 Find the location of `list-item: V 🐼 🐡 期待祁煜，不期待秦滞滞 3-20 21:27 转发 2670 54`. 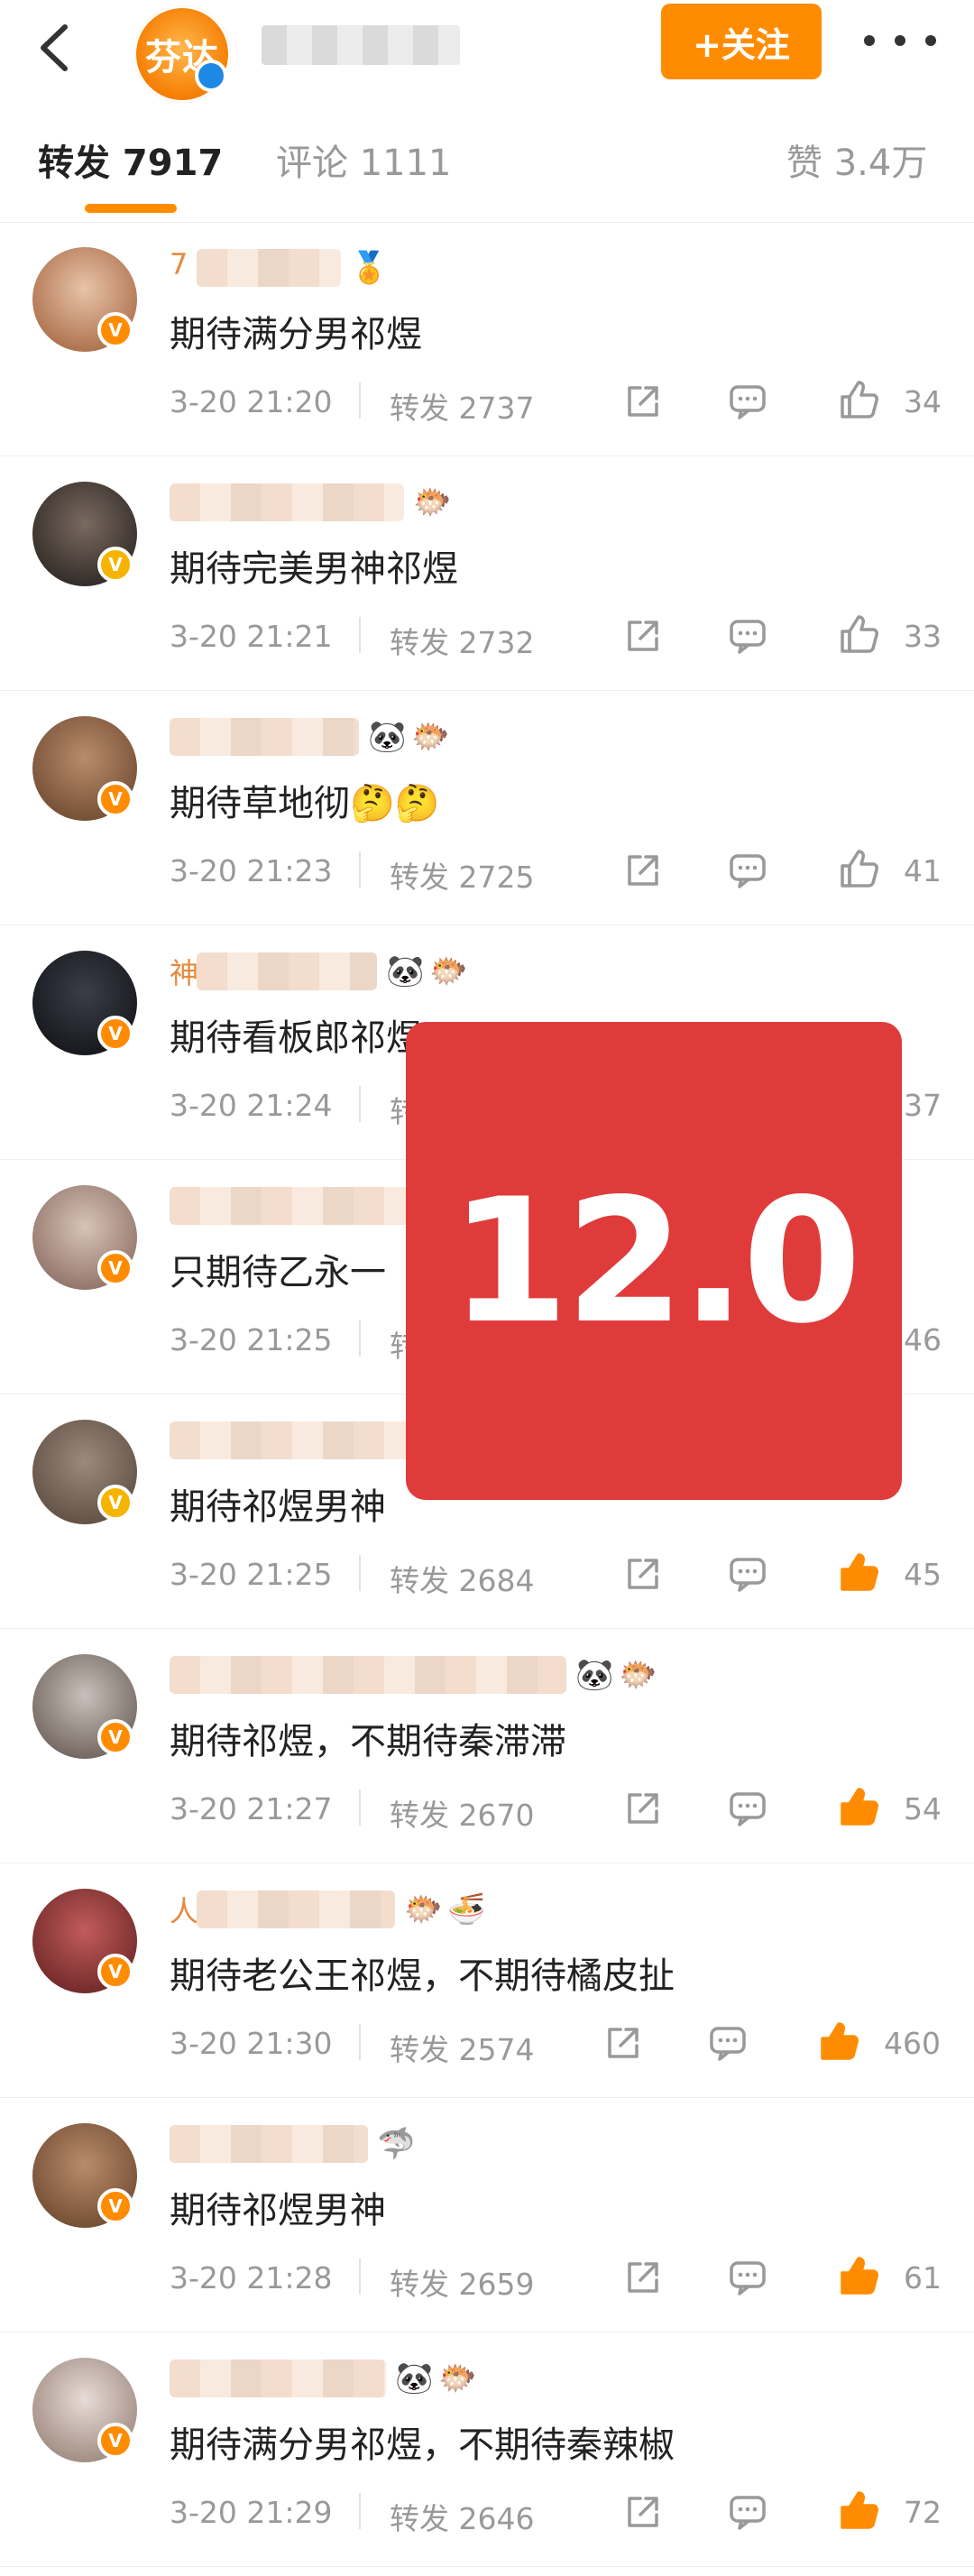

list-item: V 🐼 🐡 期待祁煜，不期待秦滞滞 3-20 21:27 转发 2670 54 is located at coordinates (487, 1746).